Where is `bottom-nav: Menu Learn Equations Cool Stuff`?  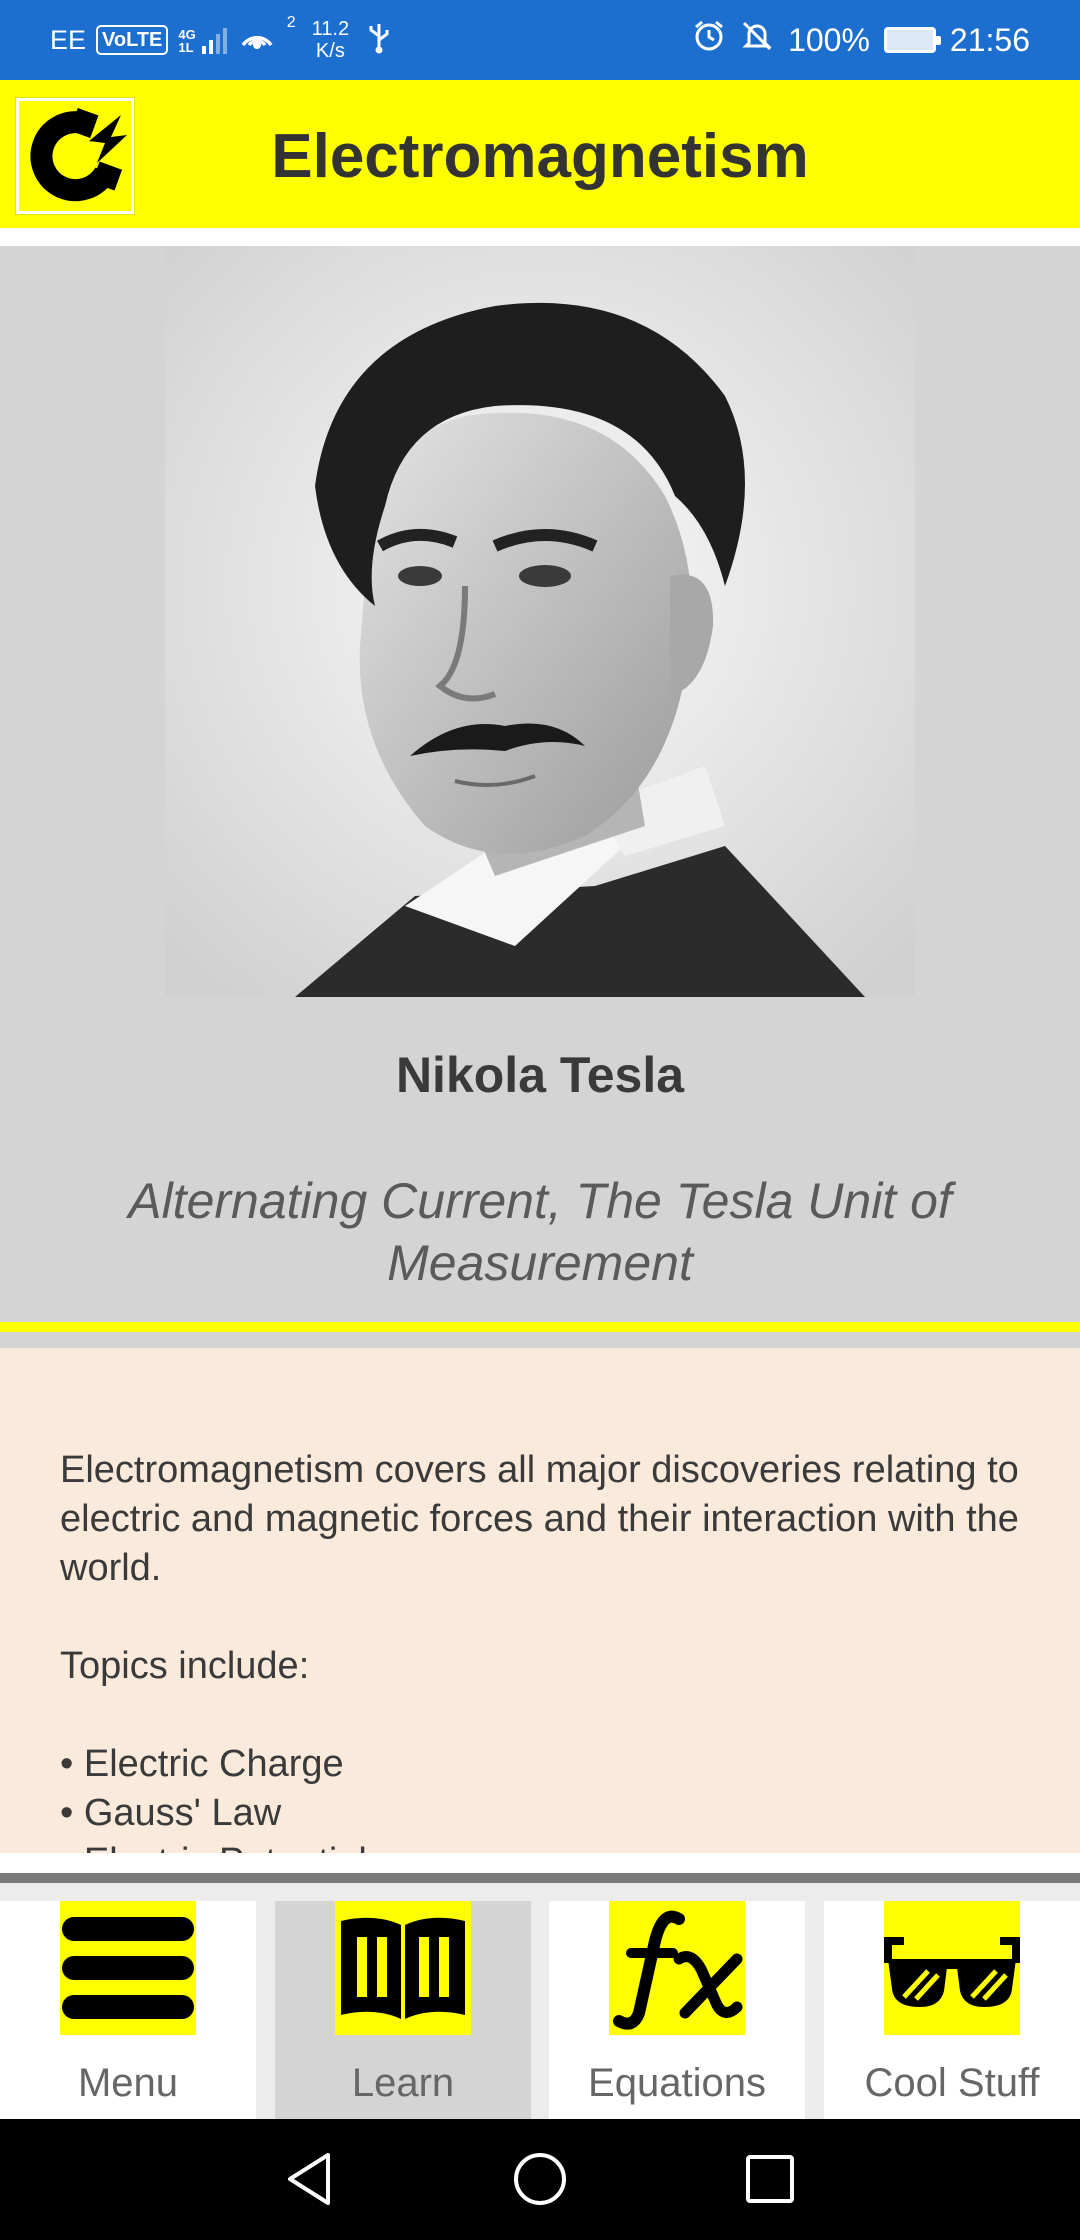
bottom-nav: Menu Learn Equations Cool Stuff is located at coordinates (540, 2001).